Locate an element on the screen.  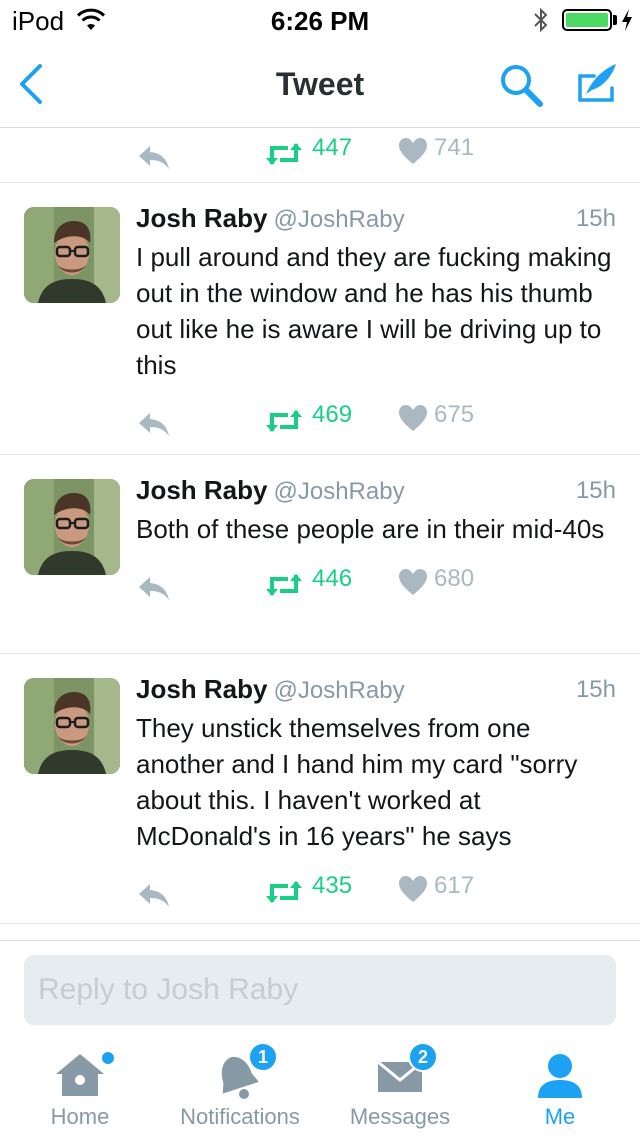
tab-me: Me is located at coordinates (560, 1086).